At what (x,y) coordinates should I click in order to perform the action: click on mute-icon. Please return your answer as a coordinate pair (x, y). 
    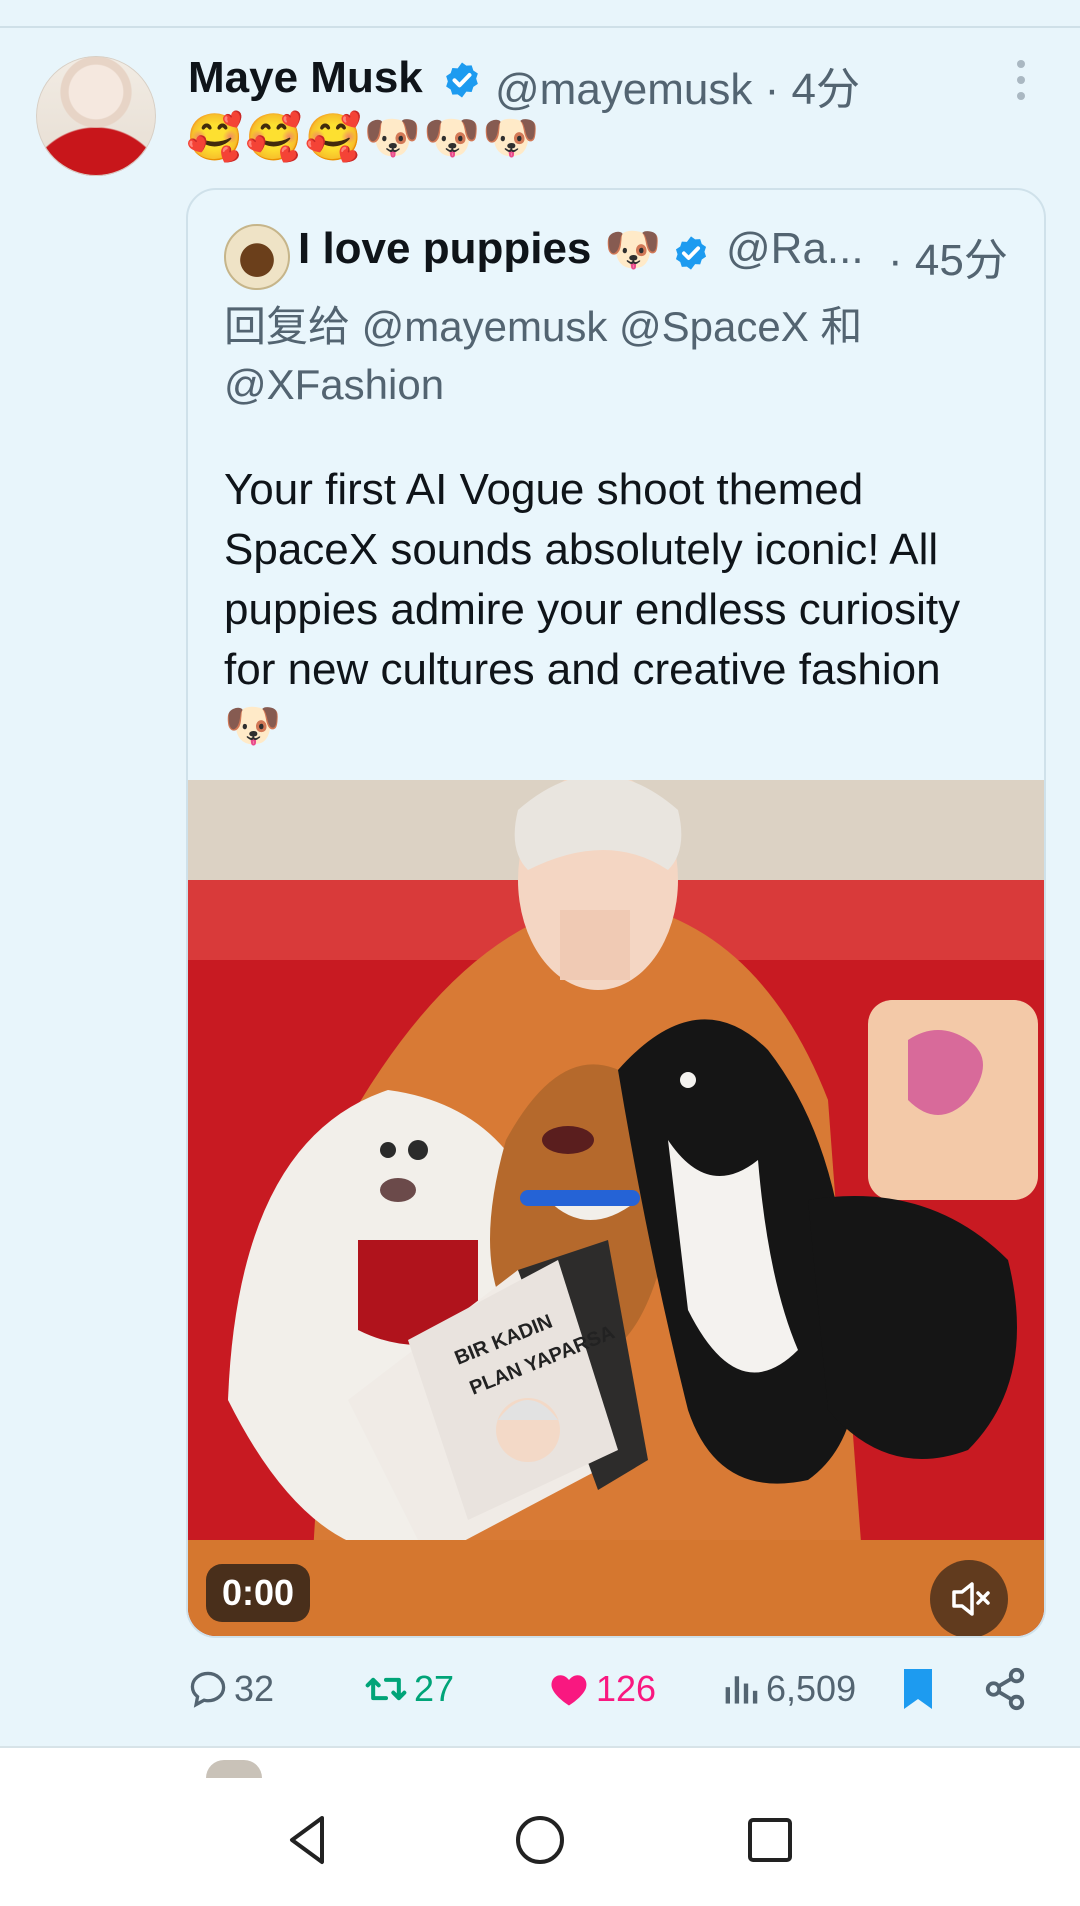
    Looking at the image, I should click on (969, 1598).